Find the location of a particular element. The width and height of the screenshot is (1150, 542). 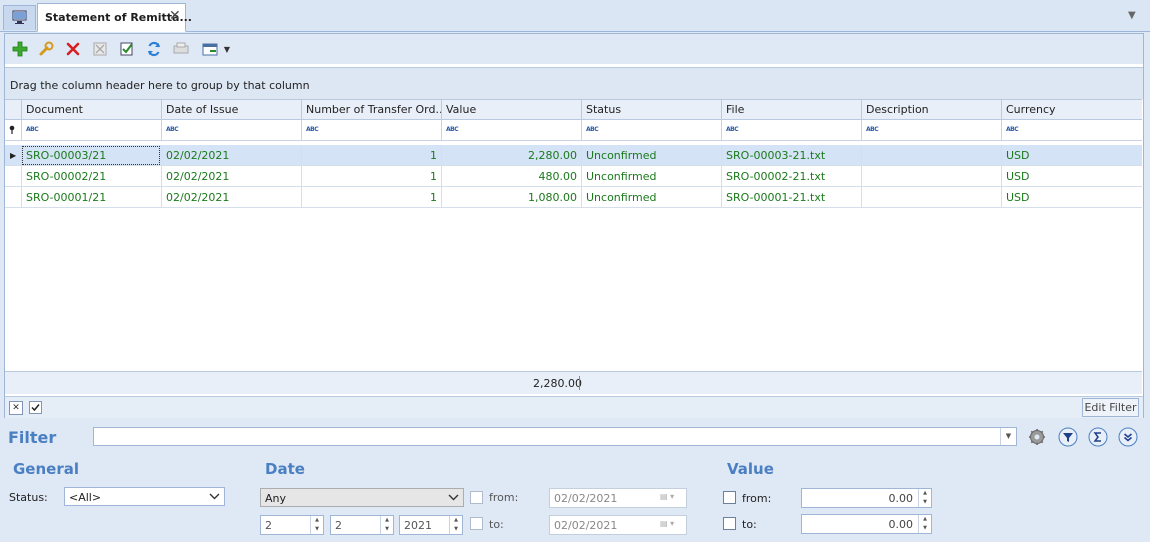

column-header-file: File is located at coordinates (791, 110).